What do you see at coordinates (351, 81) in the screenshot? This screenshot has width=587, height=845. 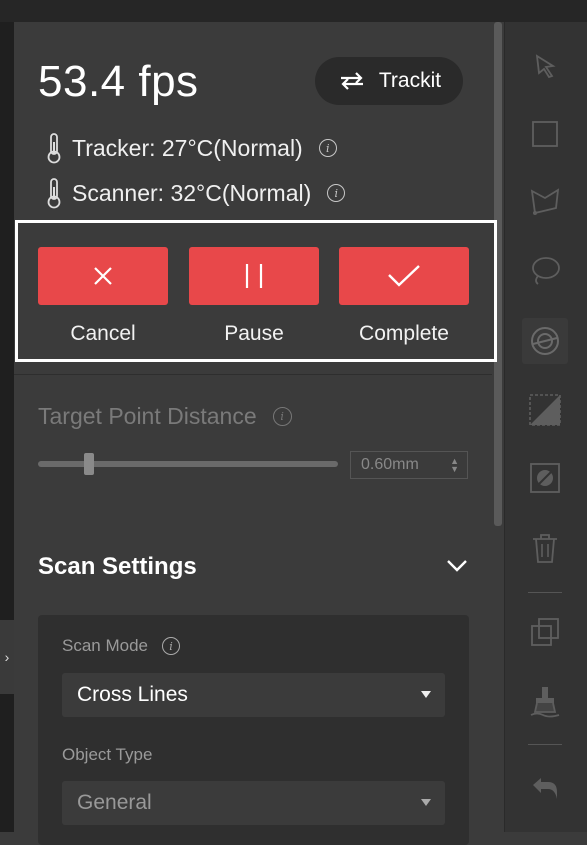 I see `swap-arrows-icon` at bounding box center [351, 81].